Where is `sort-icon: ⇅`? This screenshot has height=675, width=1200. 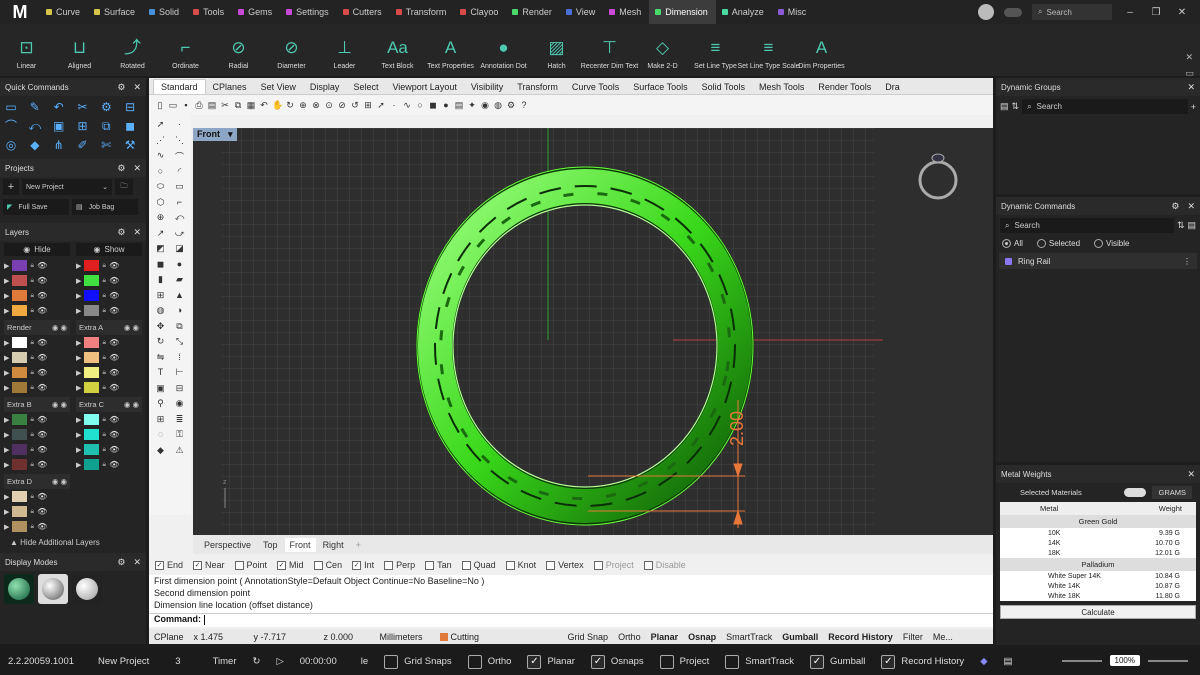 sort-icon: ⇅ is located at coordinates (1016, 106).